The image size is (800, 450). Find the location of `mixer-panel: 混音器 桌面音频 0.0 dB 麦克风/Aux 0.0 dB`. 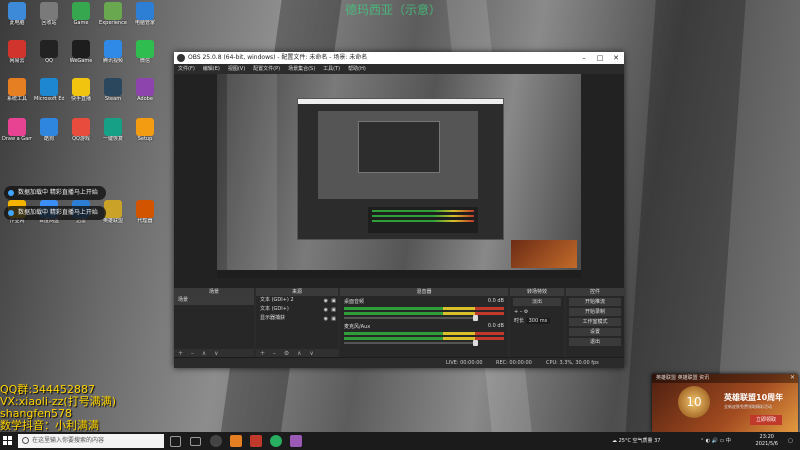

mixer-panel: 混音器 桌面音频 0.0 dB 麦克风/Aux 0.0 dB is located at coordinates (424, 323).